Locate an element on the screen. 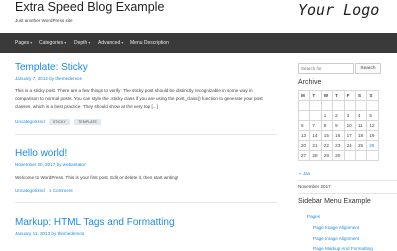  calendar-day: 7 is located at coordinates (315, 125).